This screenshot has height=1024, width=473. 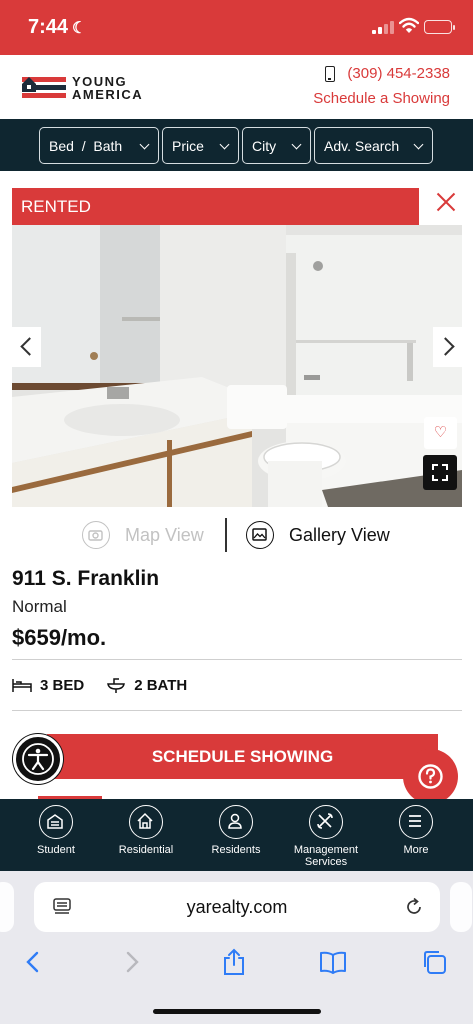 What do you see at coordinates (446, 202) in the screenshot?
I see `close-icon` at bounding box center [446, 202].